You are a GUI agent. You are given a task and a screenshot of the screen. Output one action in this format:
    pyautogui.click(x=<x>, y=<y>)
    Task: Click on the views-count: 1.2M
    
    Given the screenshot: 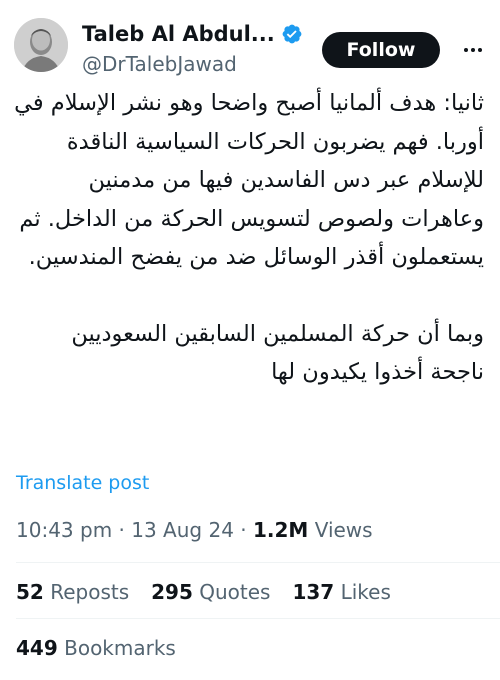 What is the action you would take?
    pyautogui.click(x=281, y=530)
    